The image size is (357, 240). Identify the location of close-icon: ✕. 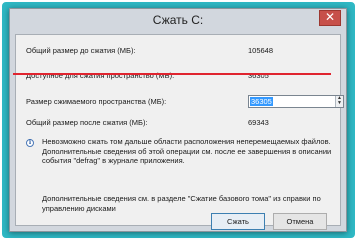
(330, 17).